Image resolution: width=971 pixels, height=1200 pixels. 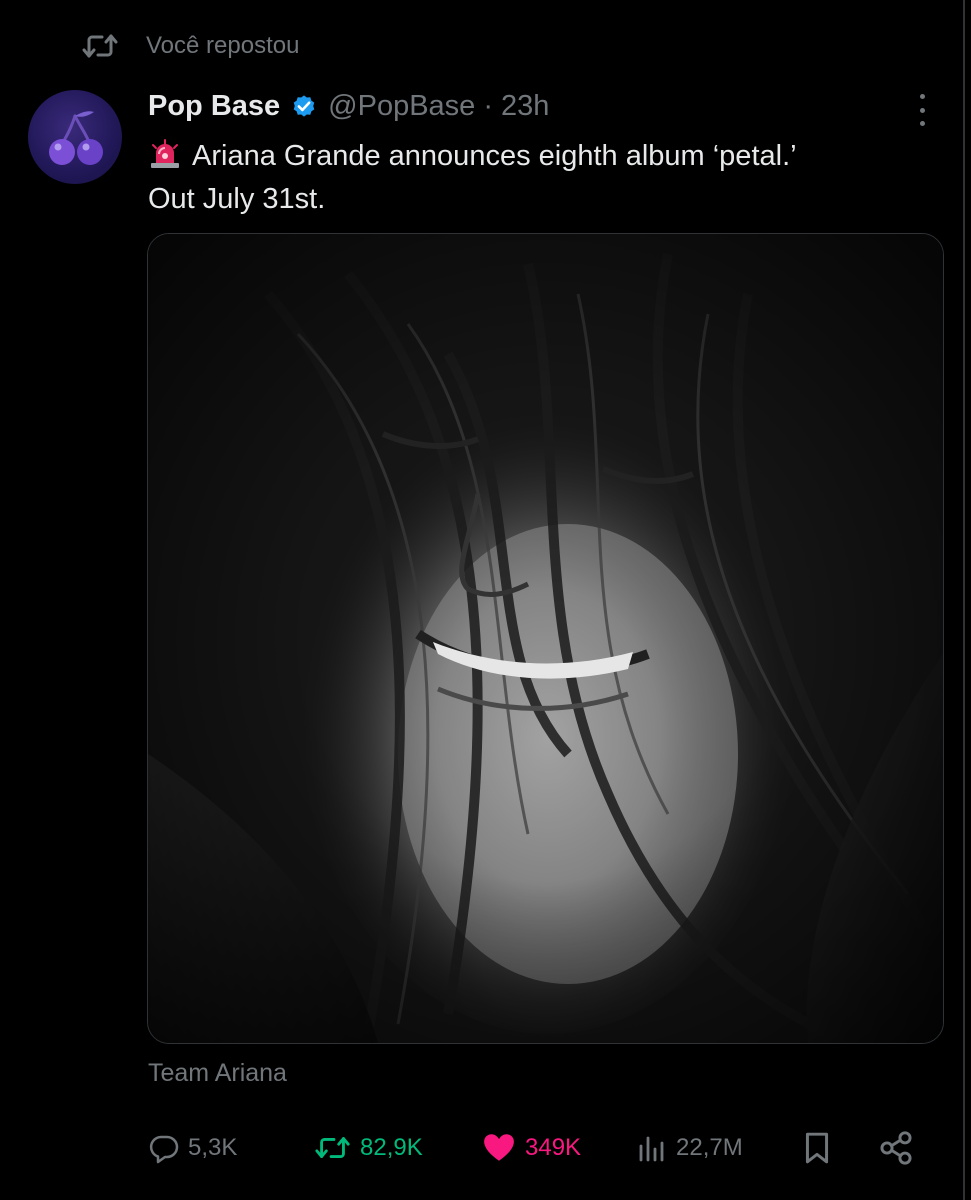 I want to click on bookmark-button, so click(x=821, y=1148).